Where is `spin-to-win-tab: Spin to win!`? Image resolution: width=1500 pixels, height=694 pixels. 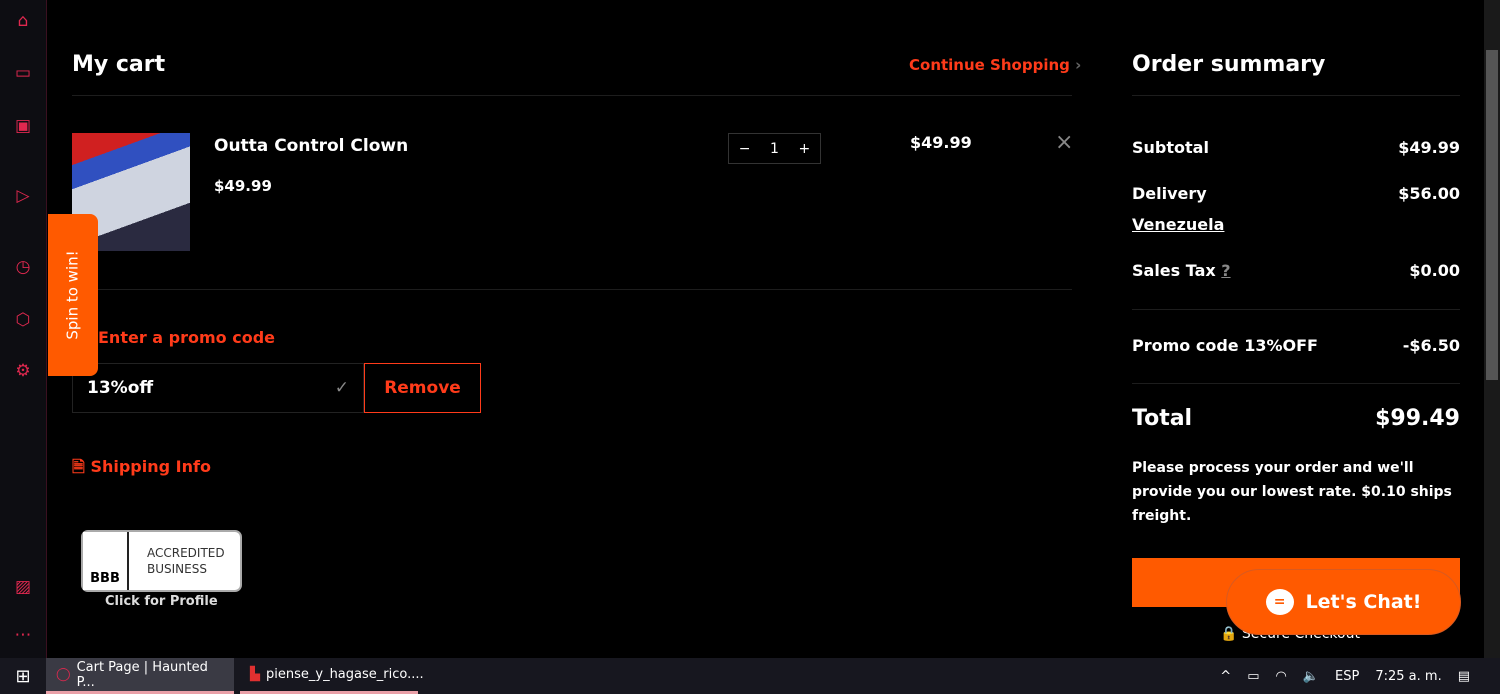
spin-to-win-tab: Spin to win! is located at coordinates (73, 295).